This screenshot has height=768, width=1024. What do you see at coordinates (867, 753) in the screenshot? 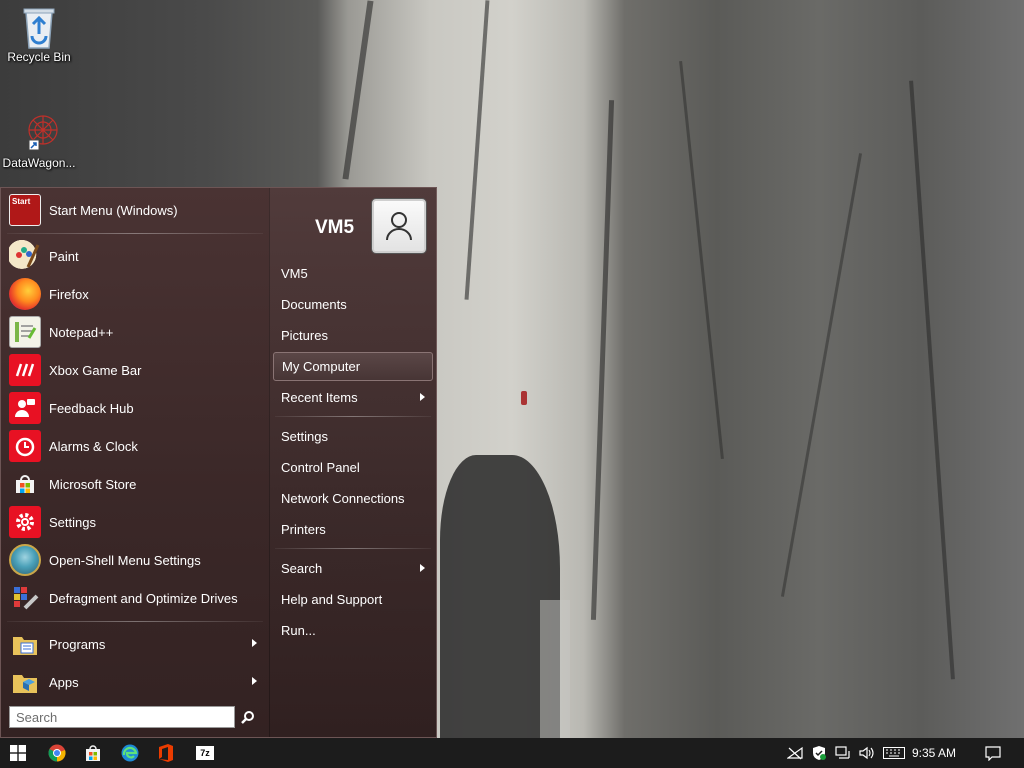
I see `volume-icon` at bounding box center [867, 753].